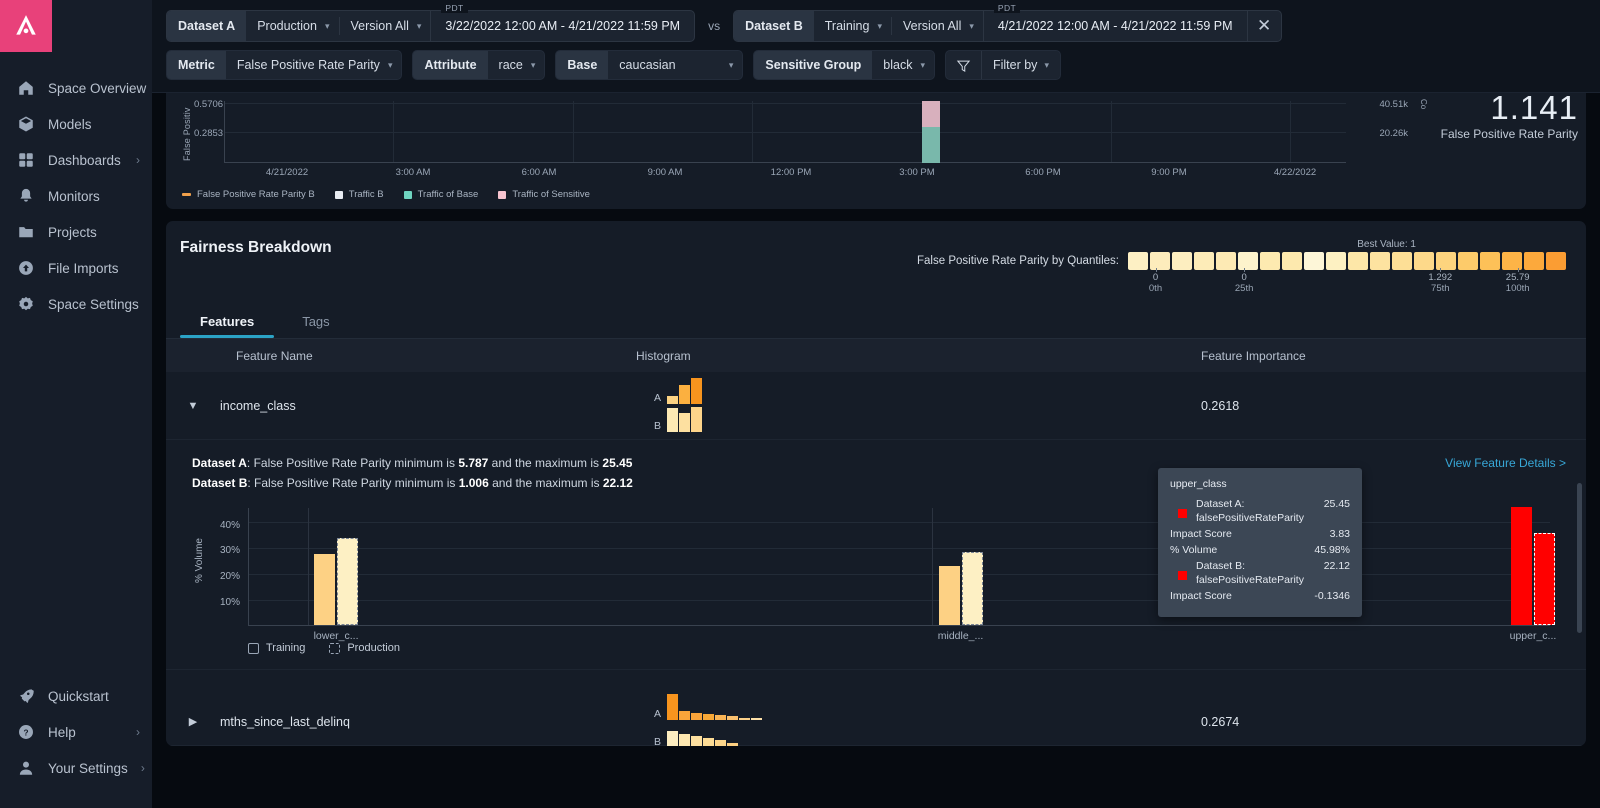 Image resolution: width=1600 pixels, height=808 pixels. What do you see at coordinates (937, 26) in the screenshot?
I see `dataset-b-version-select: Version All ▾` at bounding box center [937, 26].